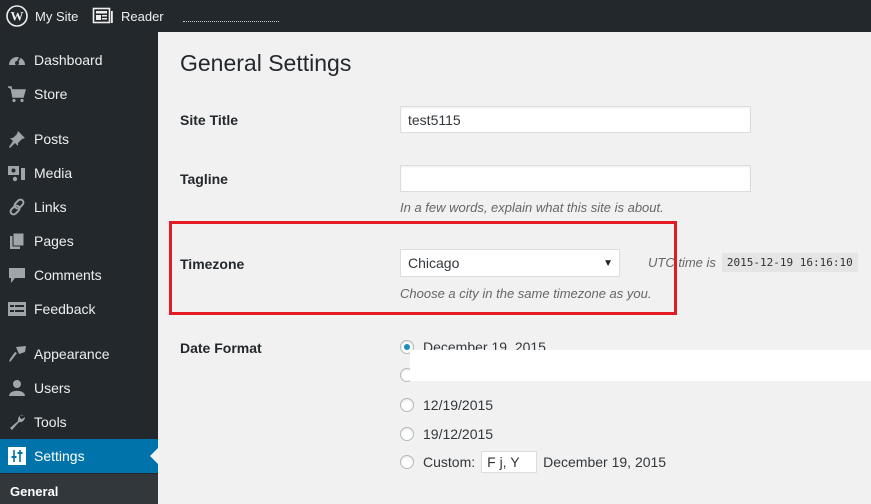 The height and width of the screenshot is (504, 871). I want to click on date-format-option: 19/12/2015, so click(446, 434).